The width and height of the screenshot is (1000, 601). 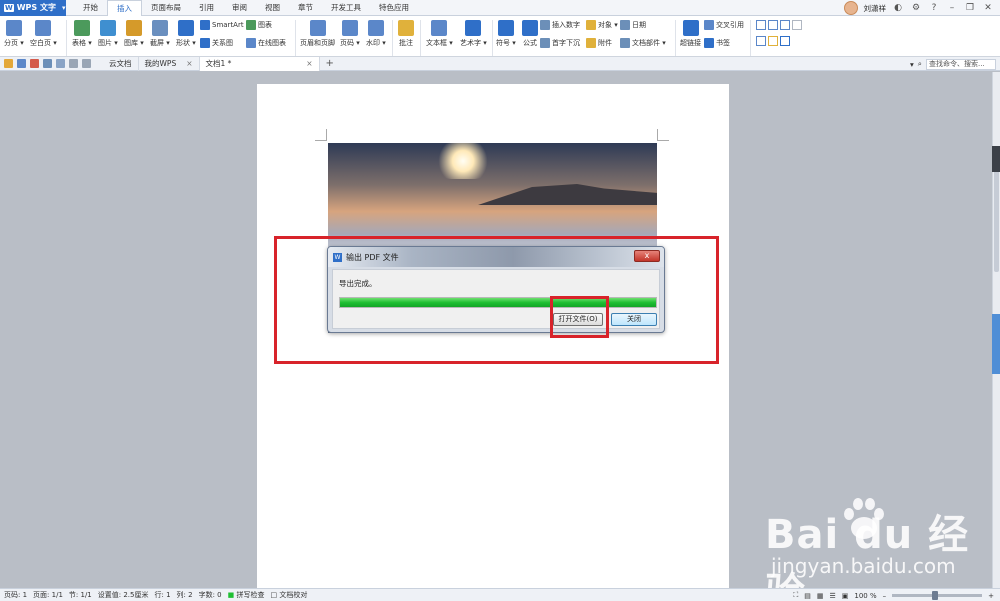 I want to click on object-button: 对象 ▾, so click(x=602, y=25).